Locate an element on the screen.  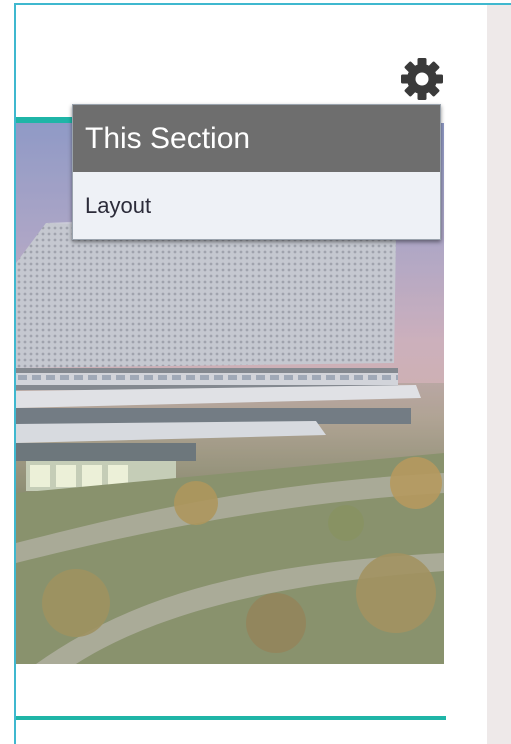
section-divider is located at coordinates (231, 718).